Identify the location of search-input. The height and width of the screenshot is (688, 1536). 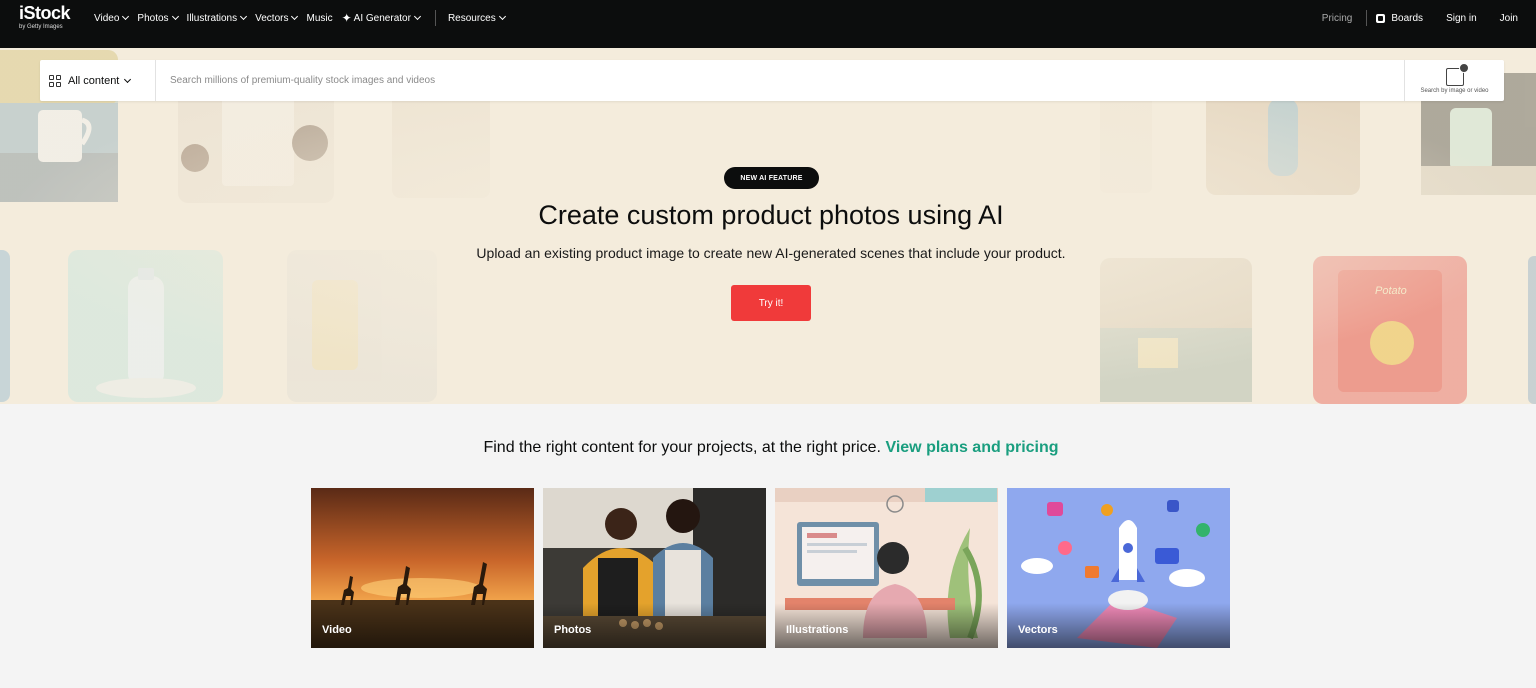
(780, 80).